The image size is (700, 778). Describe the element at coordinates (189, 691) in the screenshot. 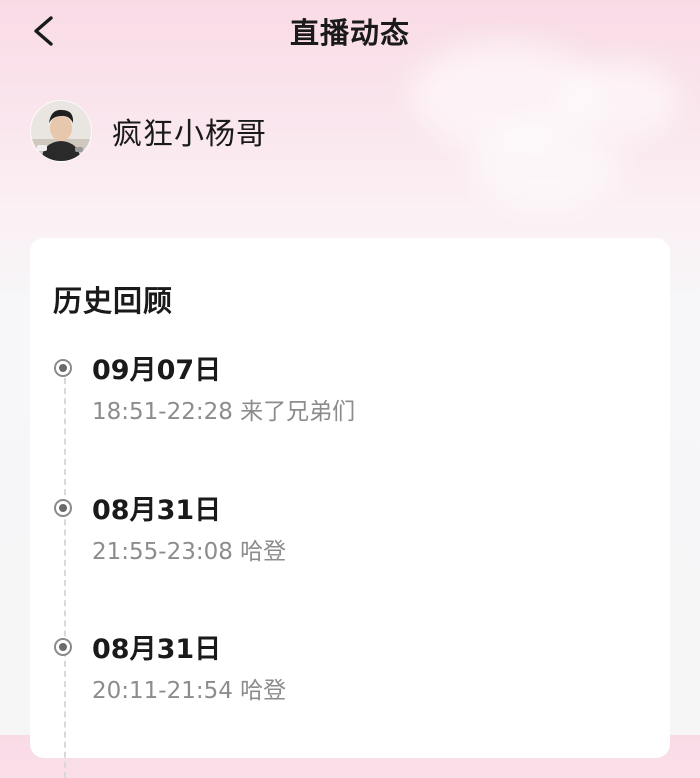

I see `item-detail: 20:11-21:54 哈登` at that location.